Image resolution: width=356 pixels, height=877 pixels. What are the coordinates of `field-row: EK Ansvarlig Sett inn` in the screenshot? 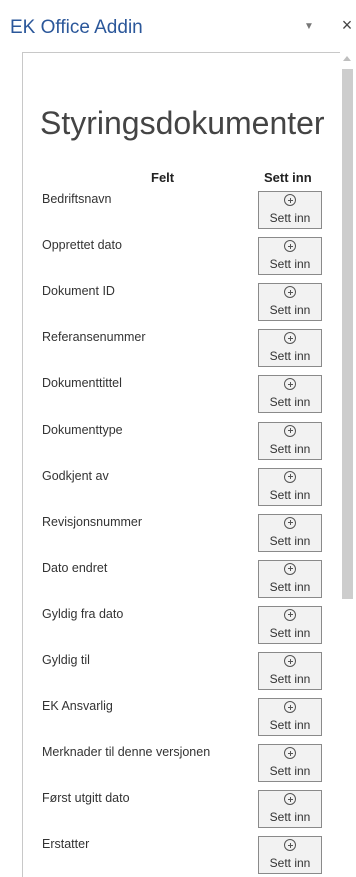 It's located at (185, 721).